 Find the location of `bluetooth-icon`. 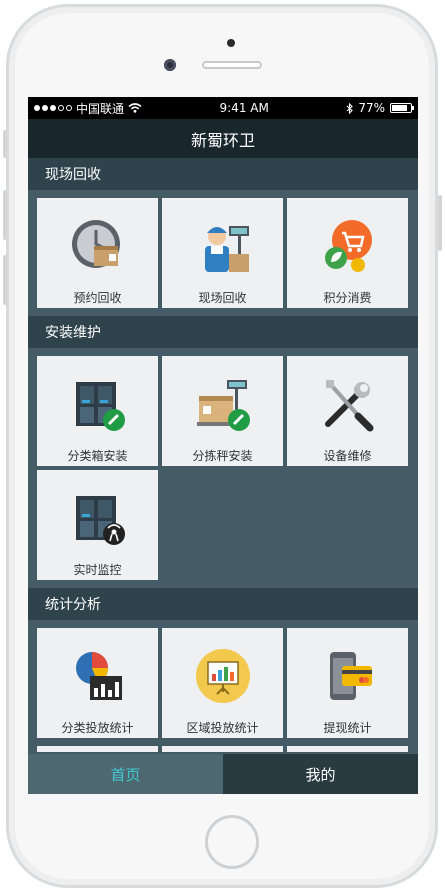

bluetooth-icon is located at coordinates (350, 108).